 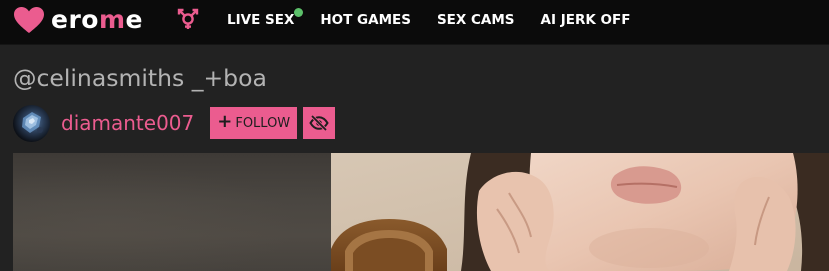 I want to click on nav-link-live-sex: LIVE SEX, so click(x=265, y=18).